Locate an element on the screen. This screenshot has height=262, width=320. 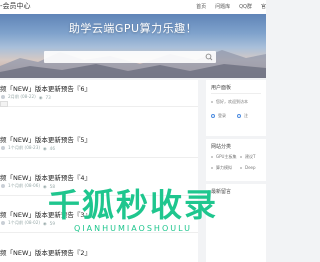
post-meta: 1个月前 (08-06) ◉ 58 is located at coordinates (28, 186).